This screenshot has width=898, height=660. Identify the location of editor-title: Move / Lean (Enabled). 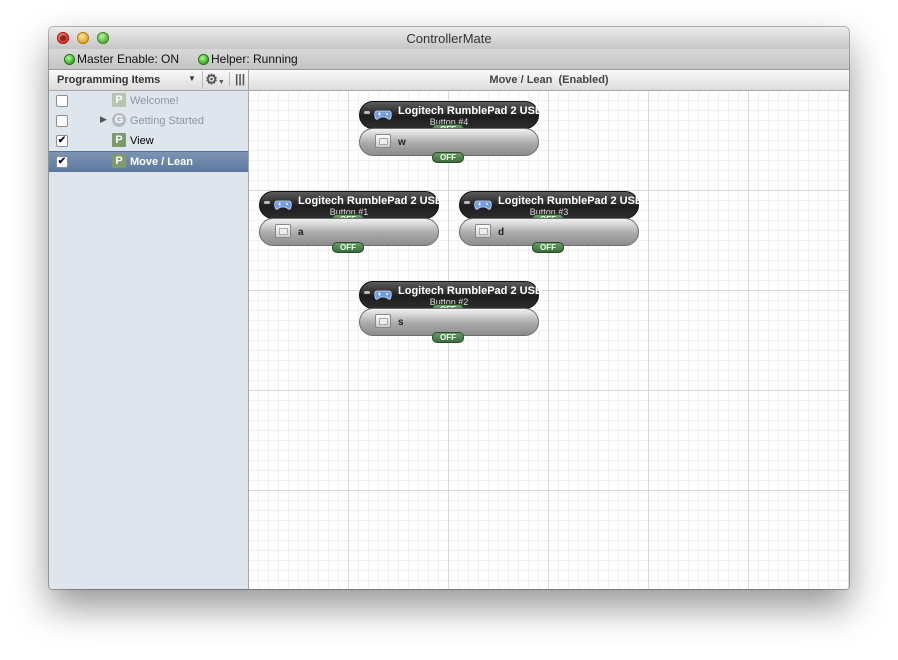
(549, 80).